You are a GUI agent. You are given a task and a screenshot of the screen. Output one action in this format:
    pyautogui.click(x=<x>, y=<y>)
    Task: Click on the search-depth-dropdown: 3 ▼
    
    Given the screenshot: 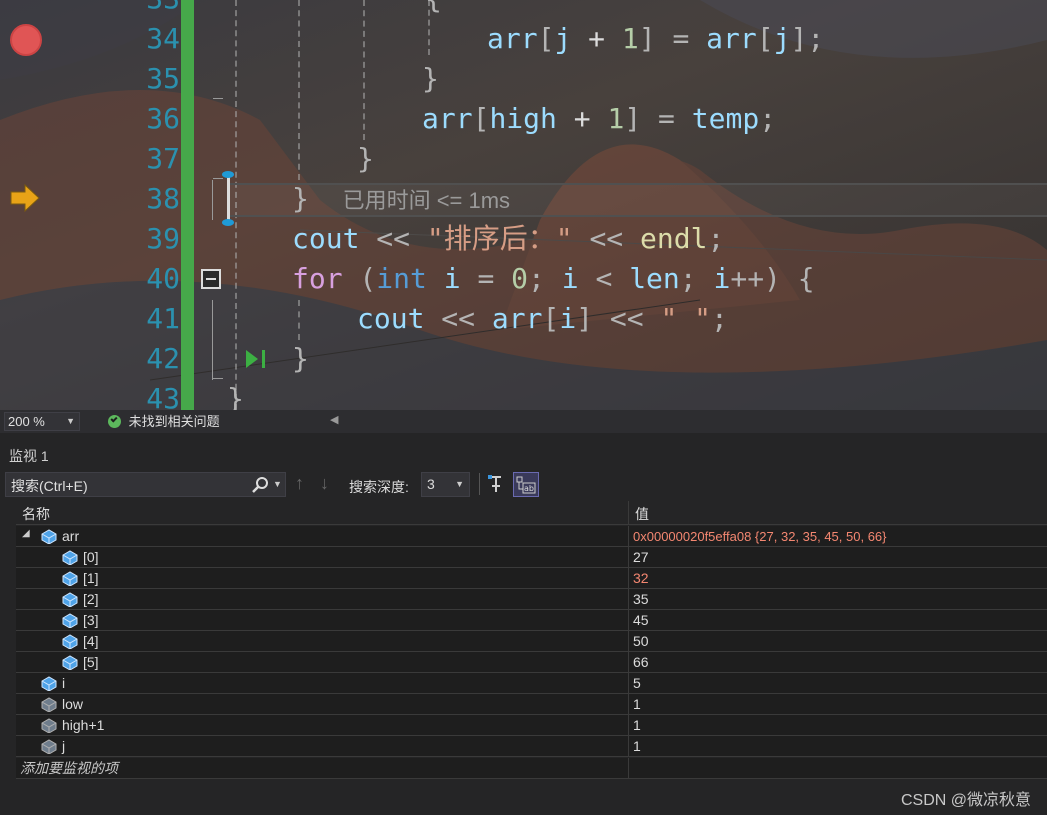 What is the action you would take?
    pyautogui.click(x=445, y=484)
    